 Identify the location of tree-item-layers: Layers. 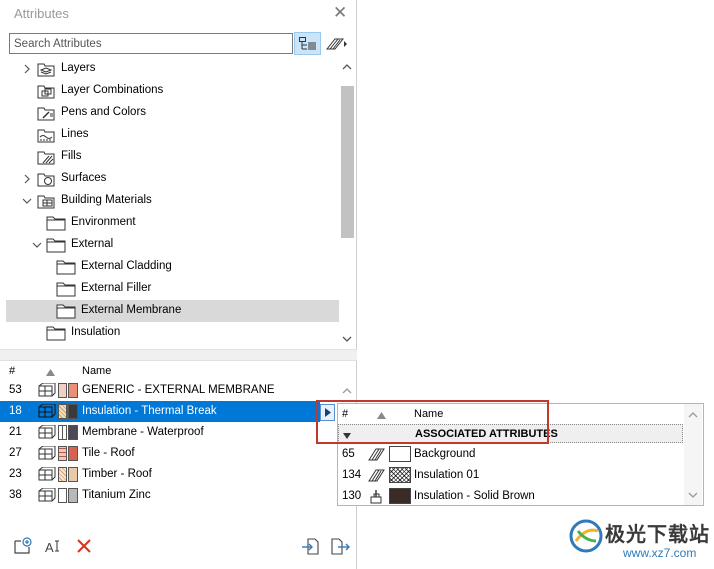
(172, 69).